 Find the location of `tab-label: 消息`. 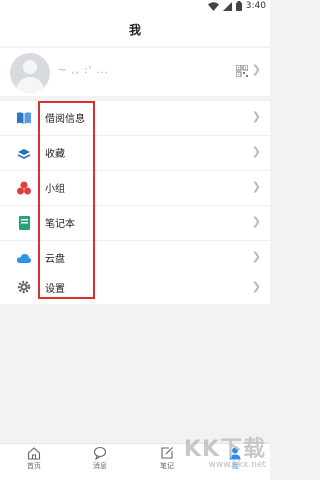

tab-label: 消息 is located at coordinates (100, 466).